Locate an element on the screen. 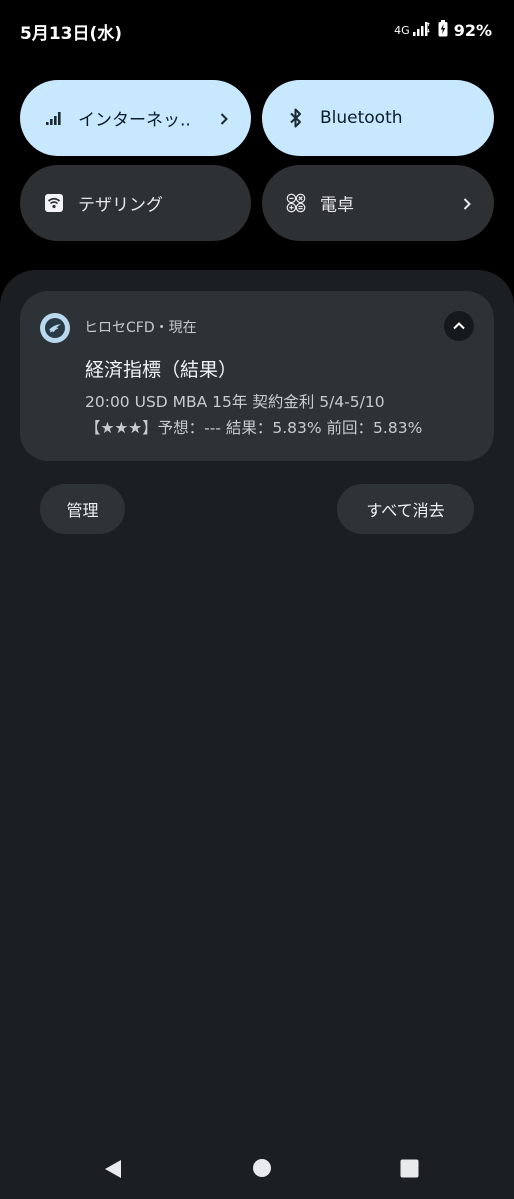 This screenshot has height=1199, width=514. tile-internet: インターネッ.. is located at coordinates (135, 118).